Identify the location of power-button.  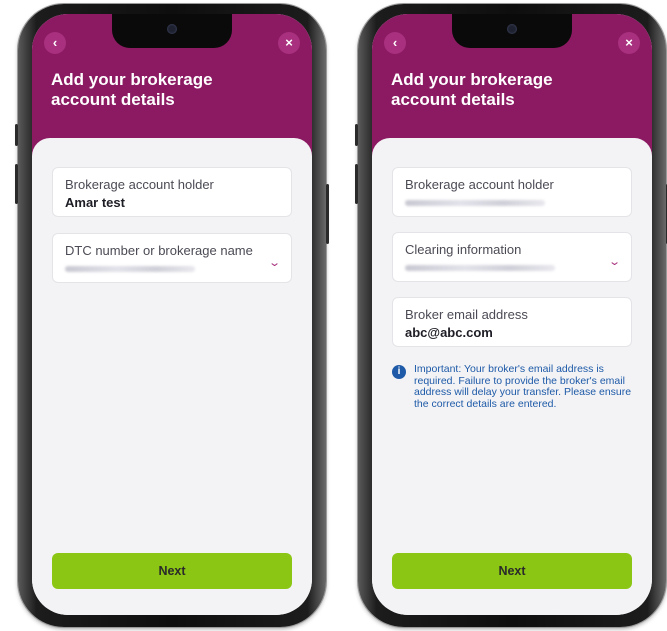
(327, 214).